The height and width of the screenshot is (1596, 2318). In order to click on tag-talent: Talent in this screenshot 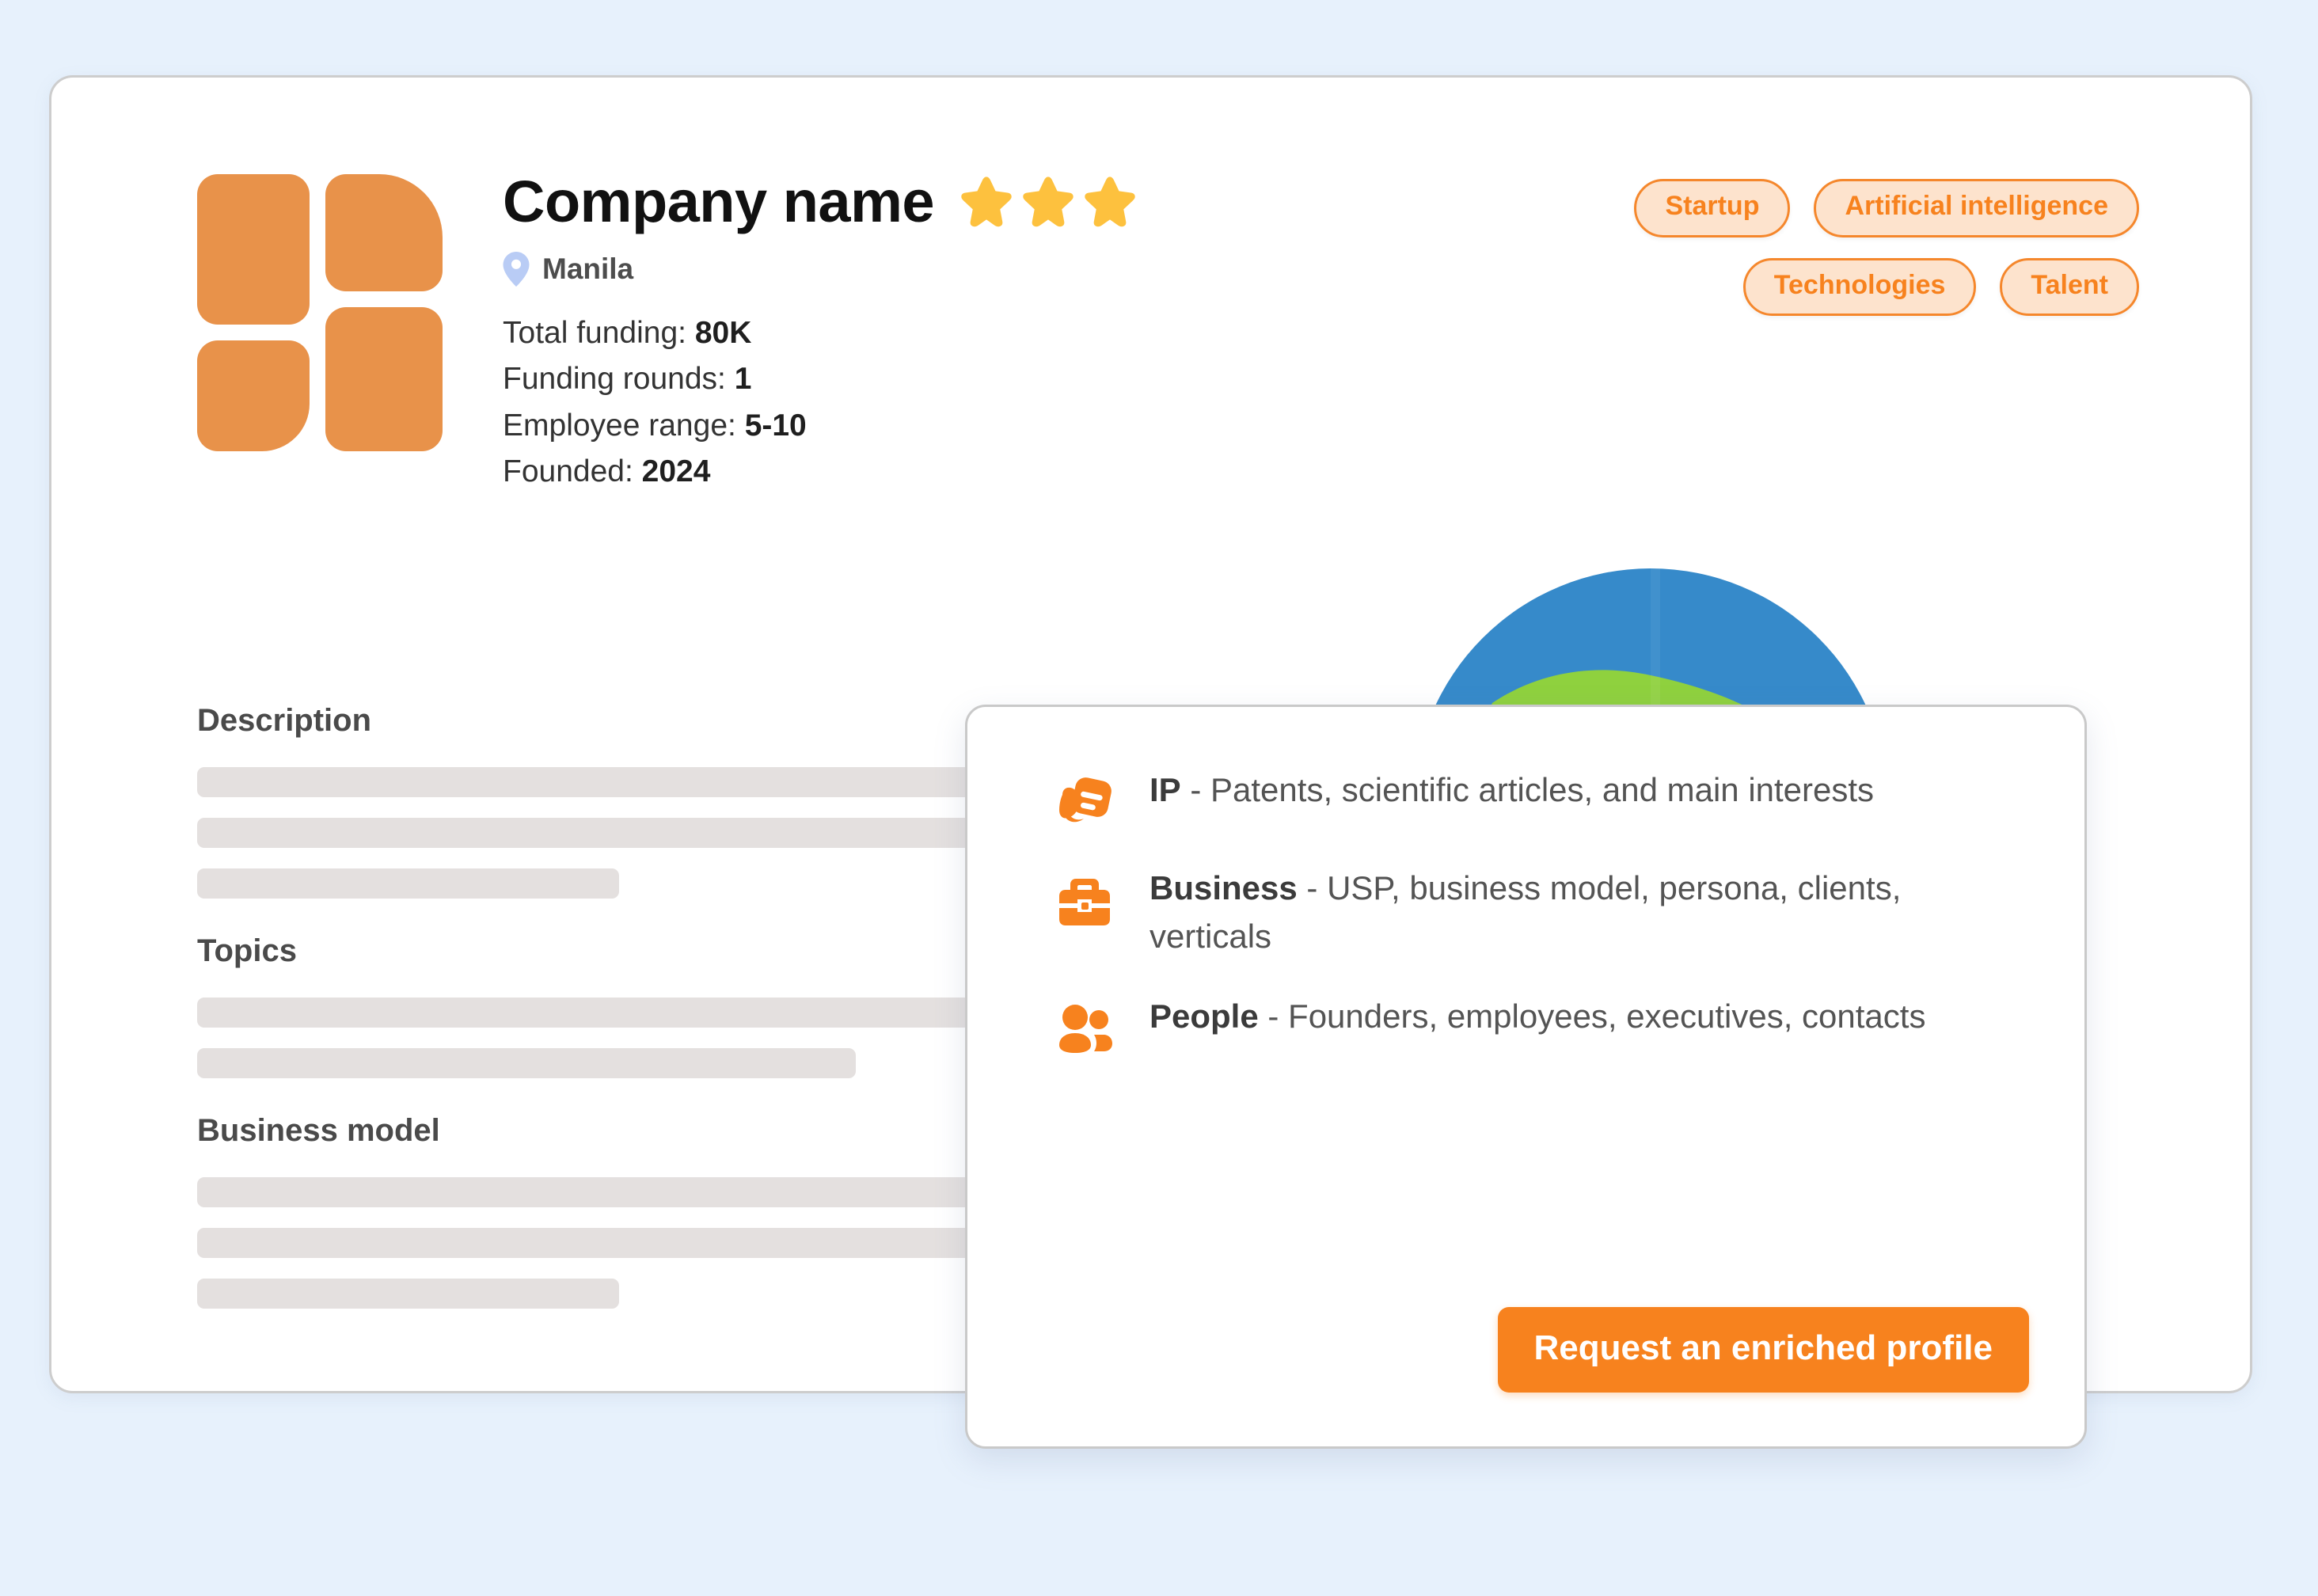, I will do `click(2069, 287)`.